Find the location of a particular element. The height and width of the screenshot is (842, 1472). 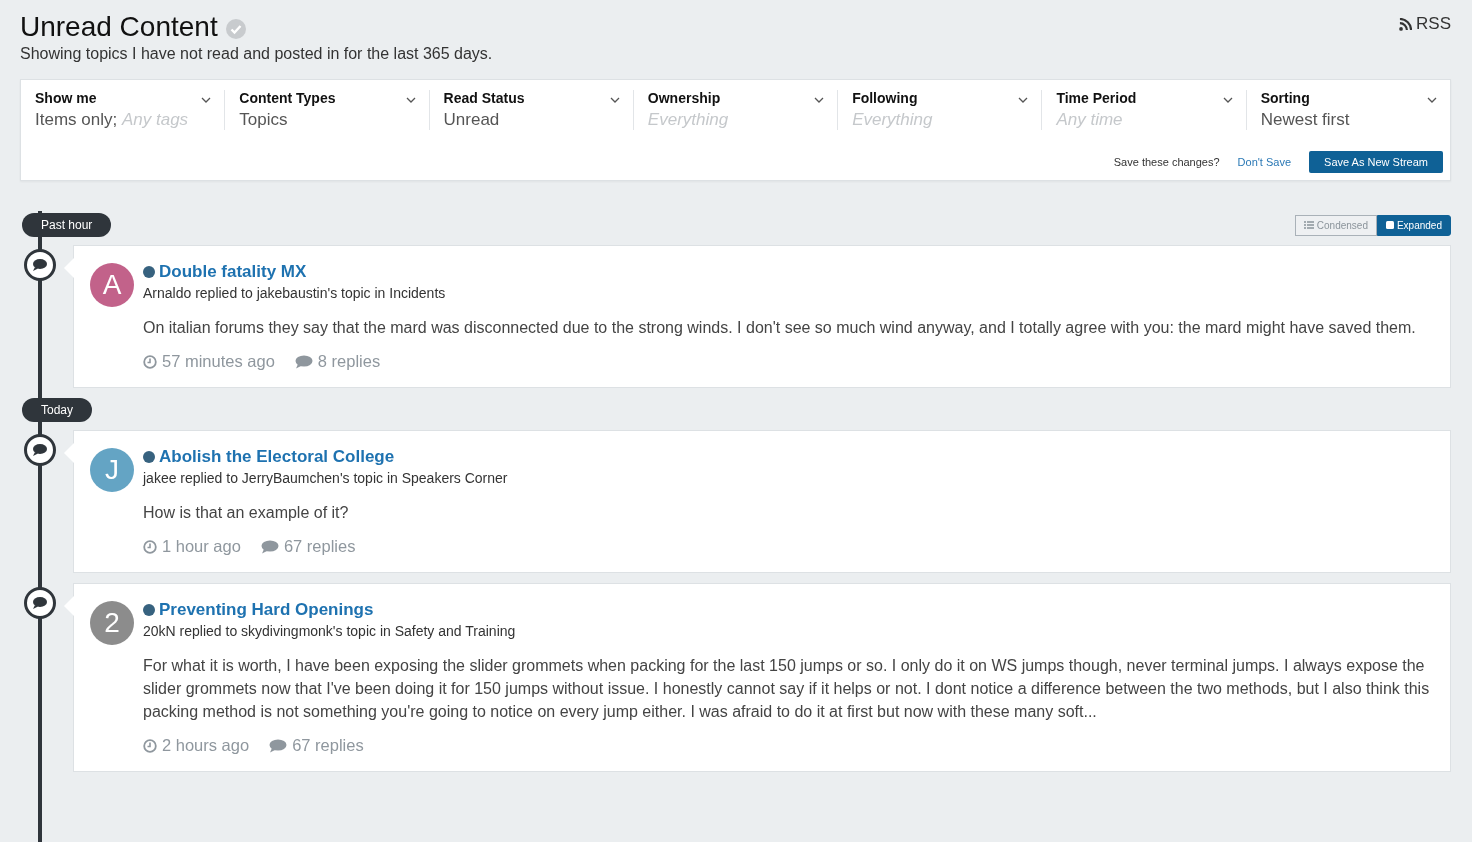

time-group-label: Today is located at coordinates (57, 410).